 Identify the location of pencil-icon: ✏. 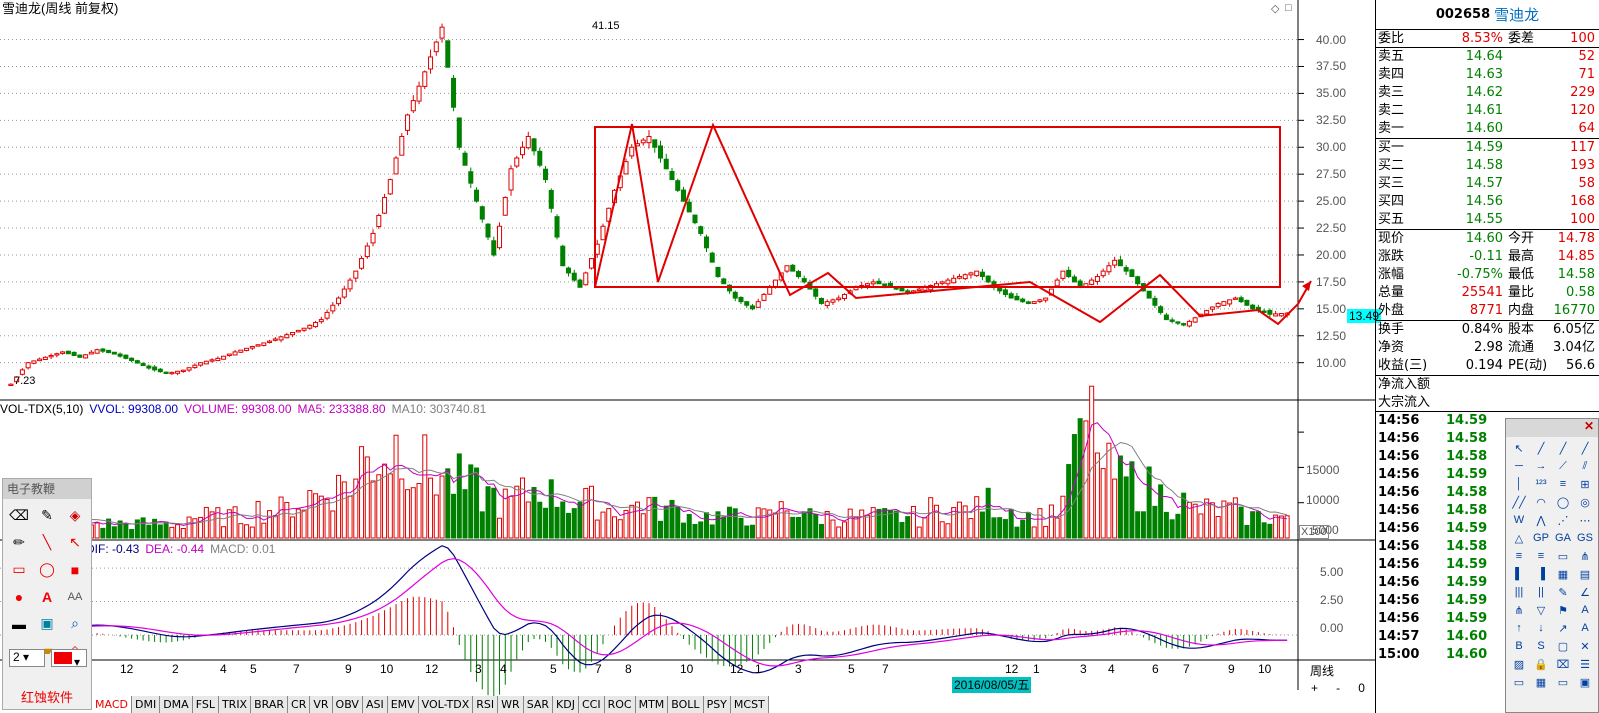
(19, 542).